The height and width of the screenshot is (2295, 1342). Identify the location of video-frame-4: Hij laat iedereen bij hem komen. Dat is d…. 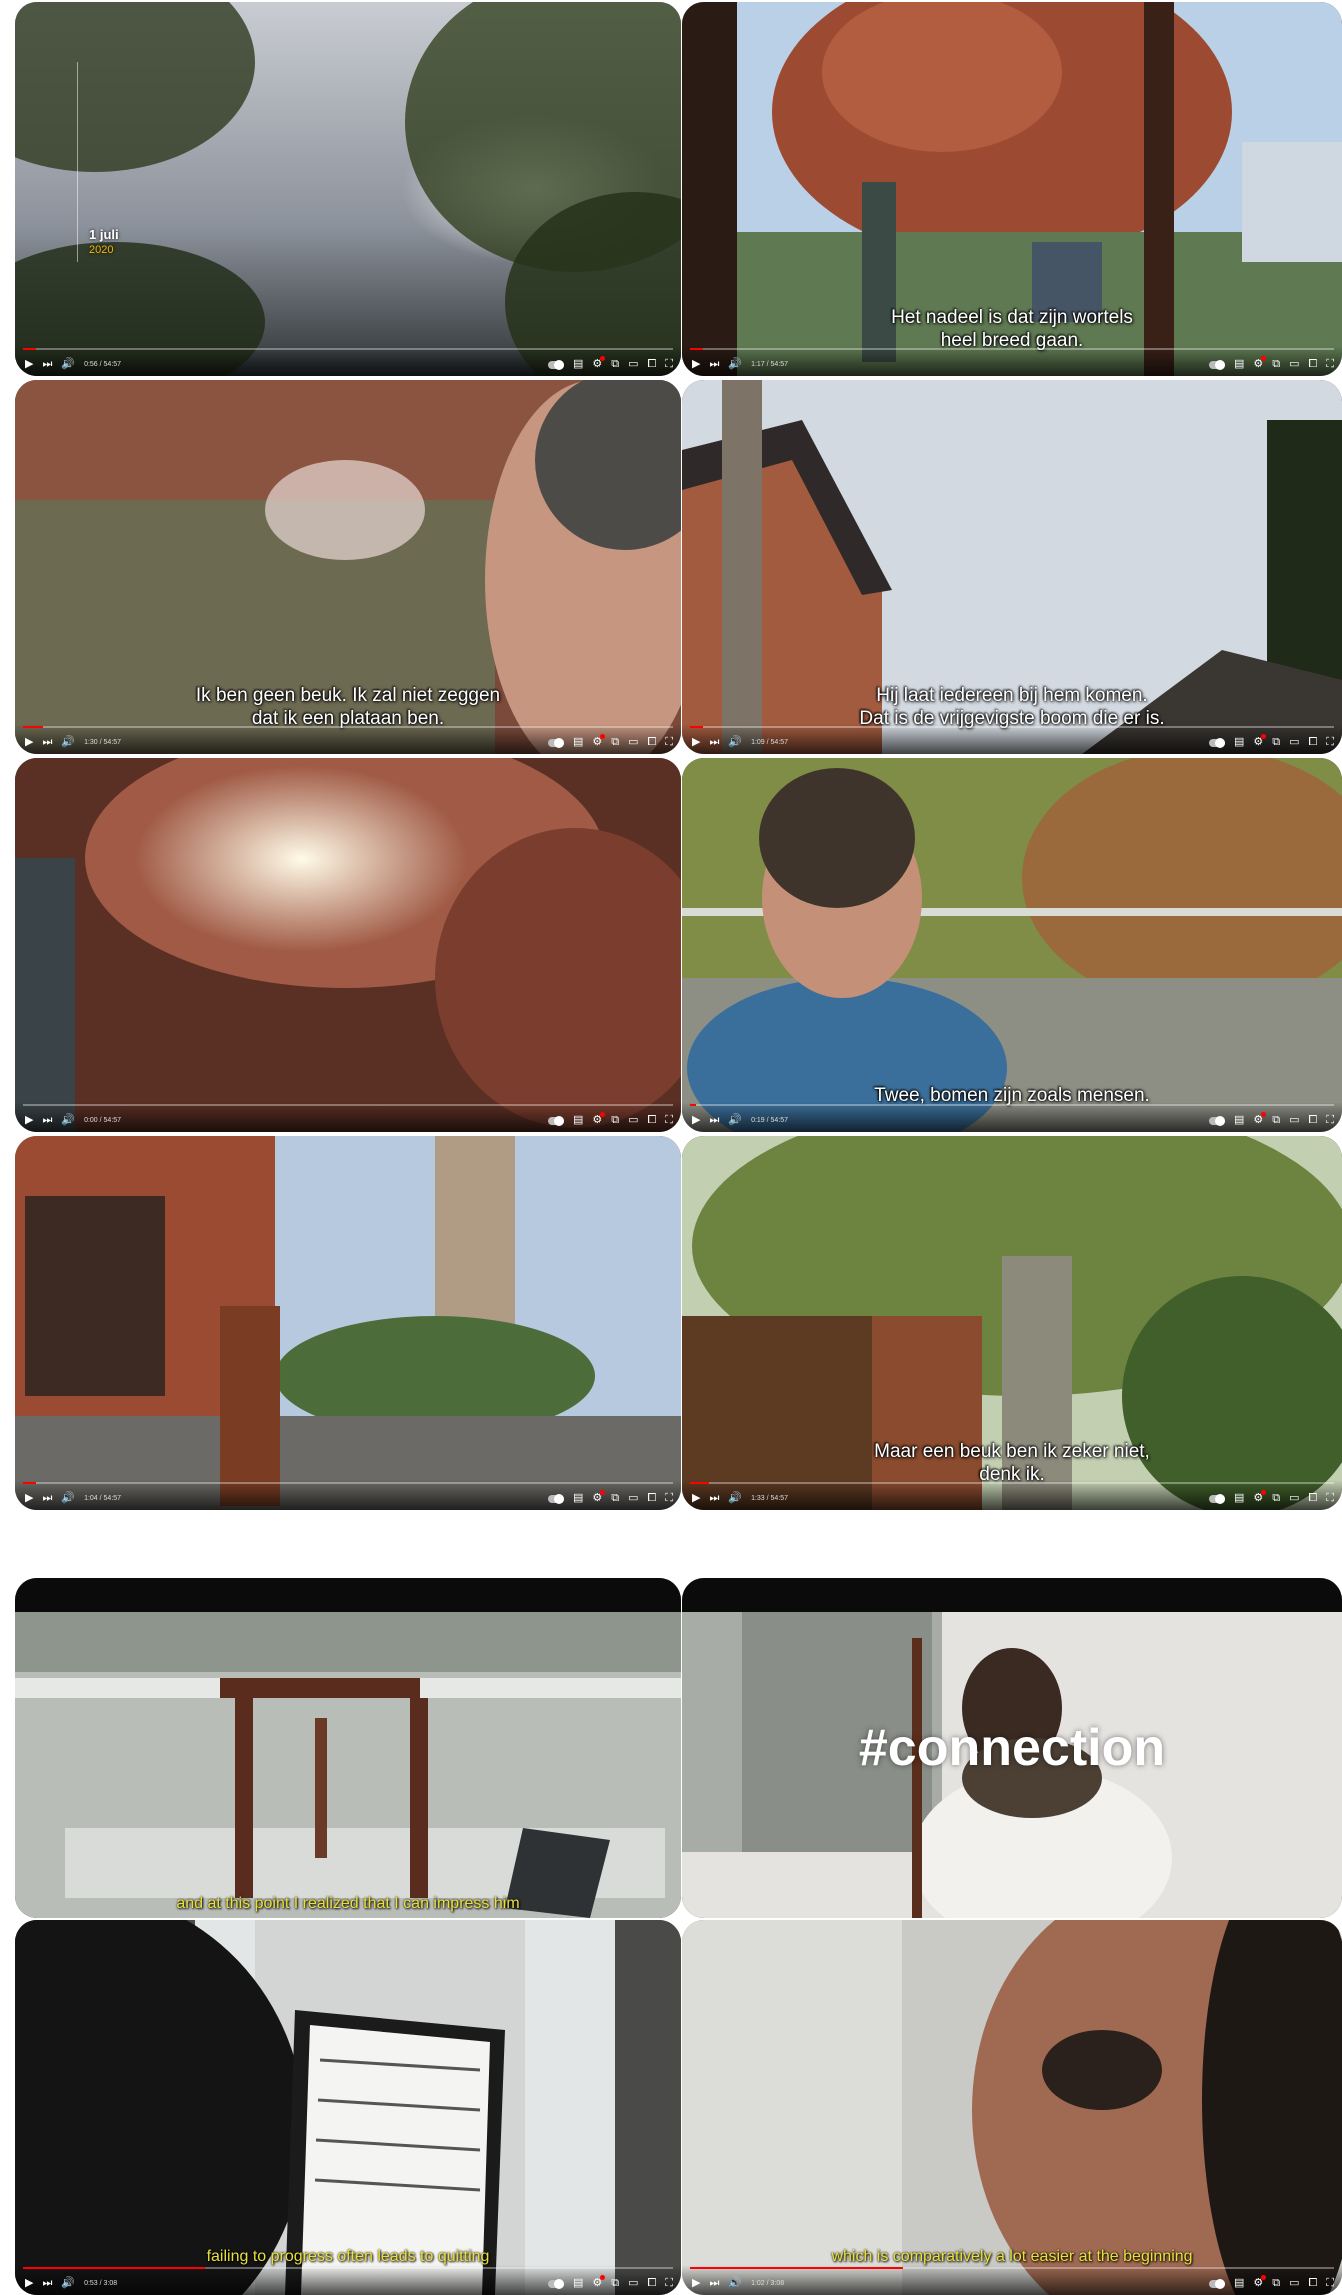
(1012, 567).